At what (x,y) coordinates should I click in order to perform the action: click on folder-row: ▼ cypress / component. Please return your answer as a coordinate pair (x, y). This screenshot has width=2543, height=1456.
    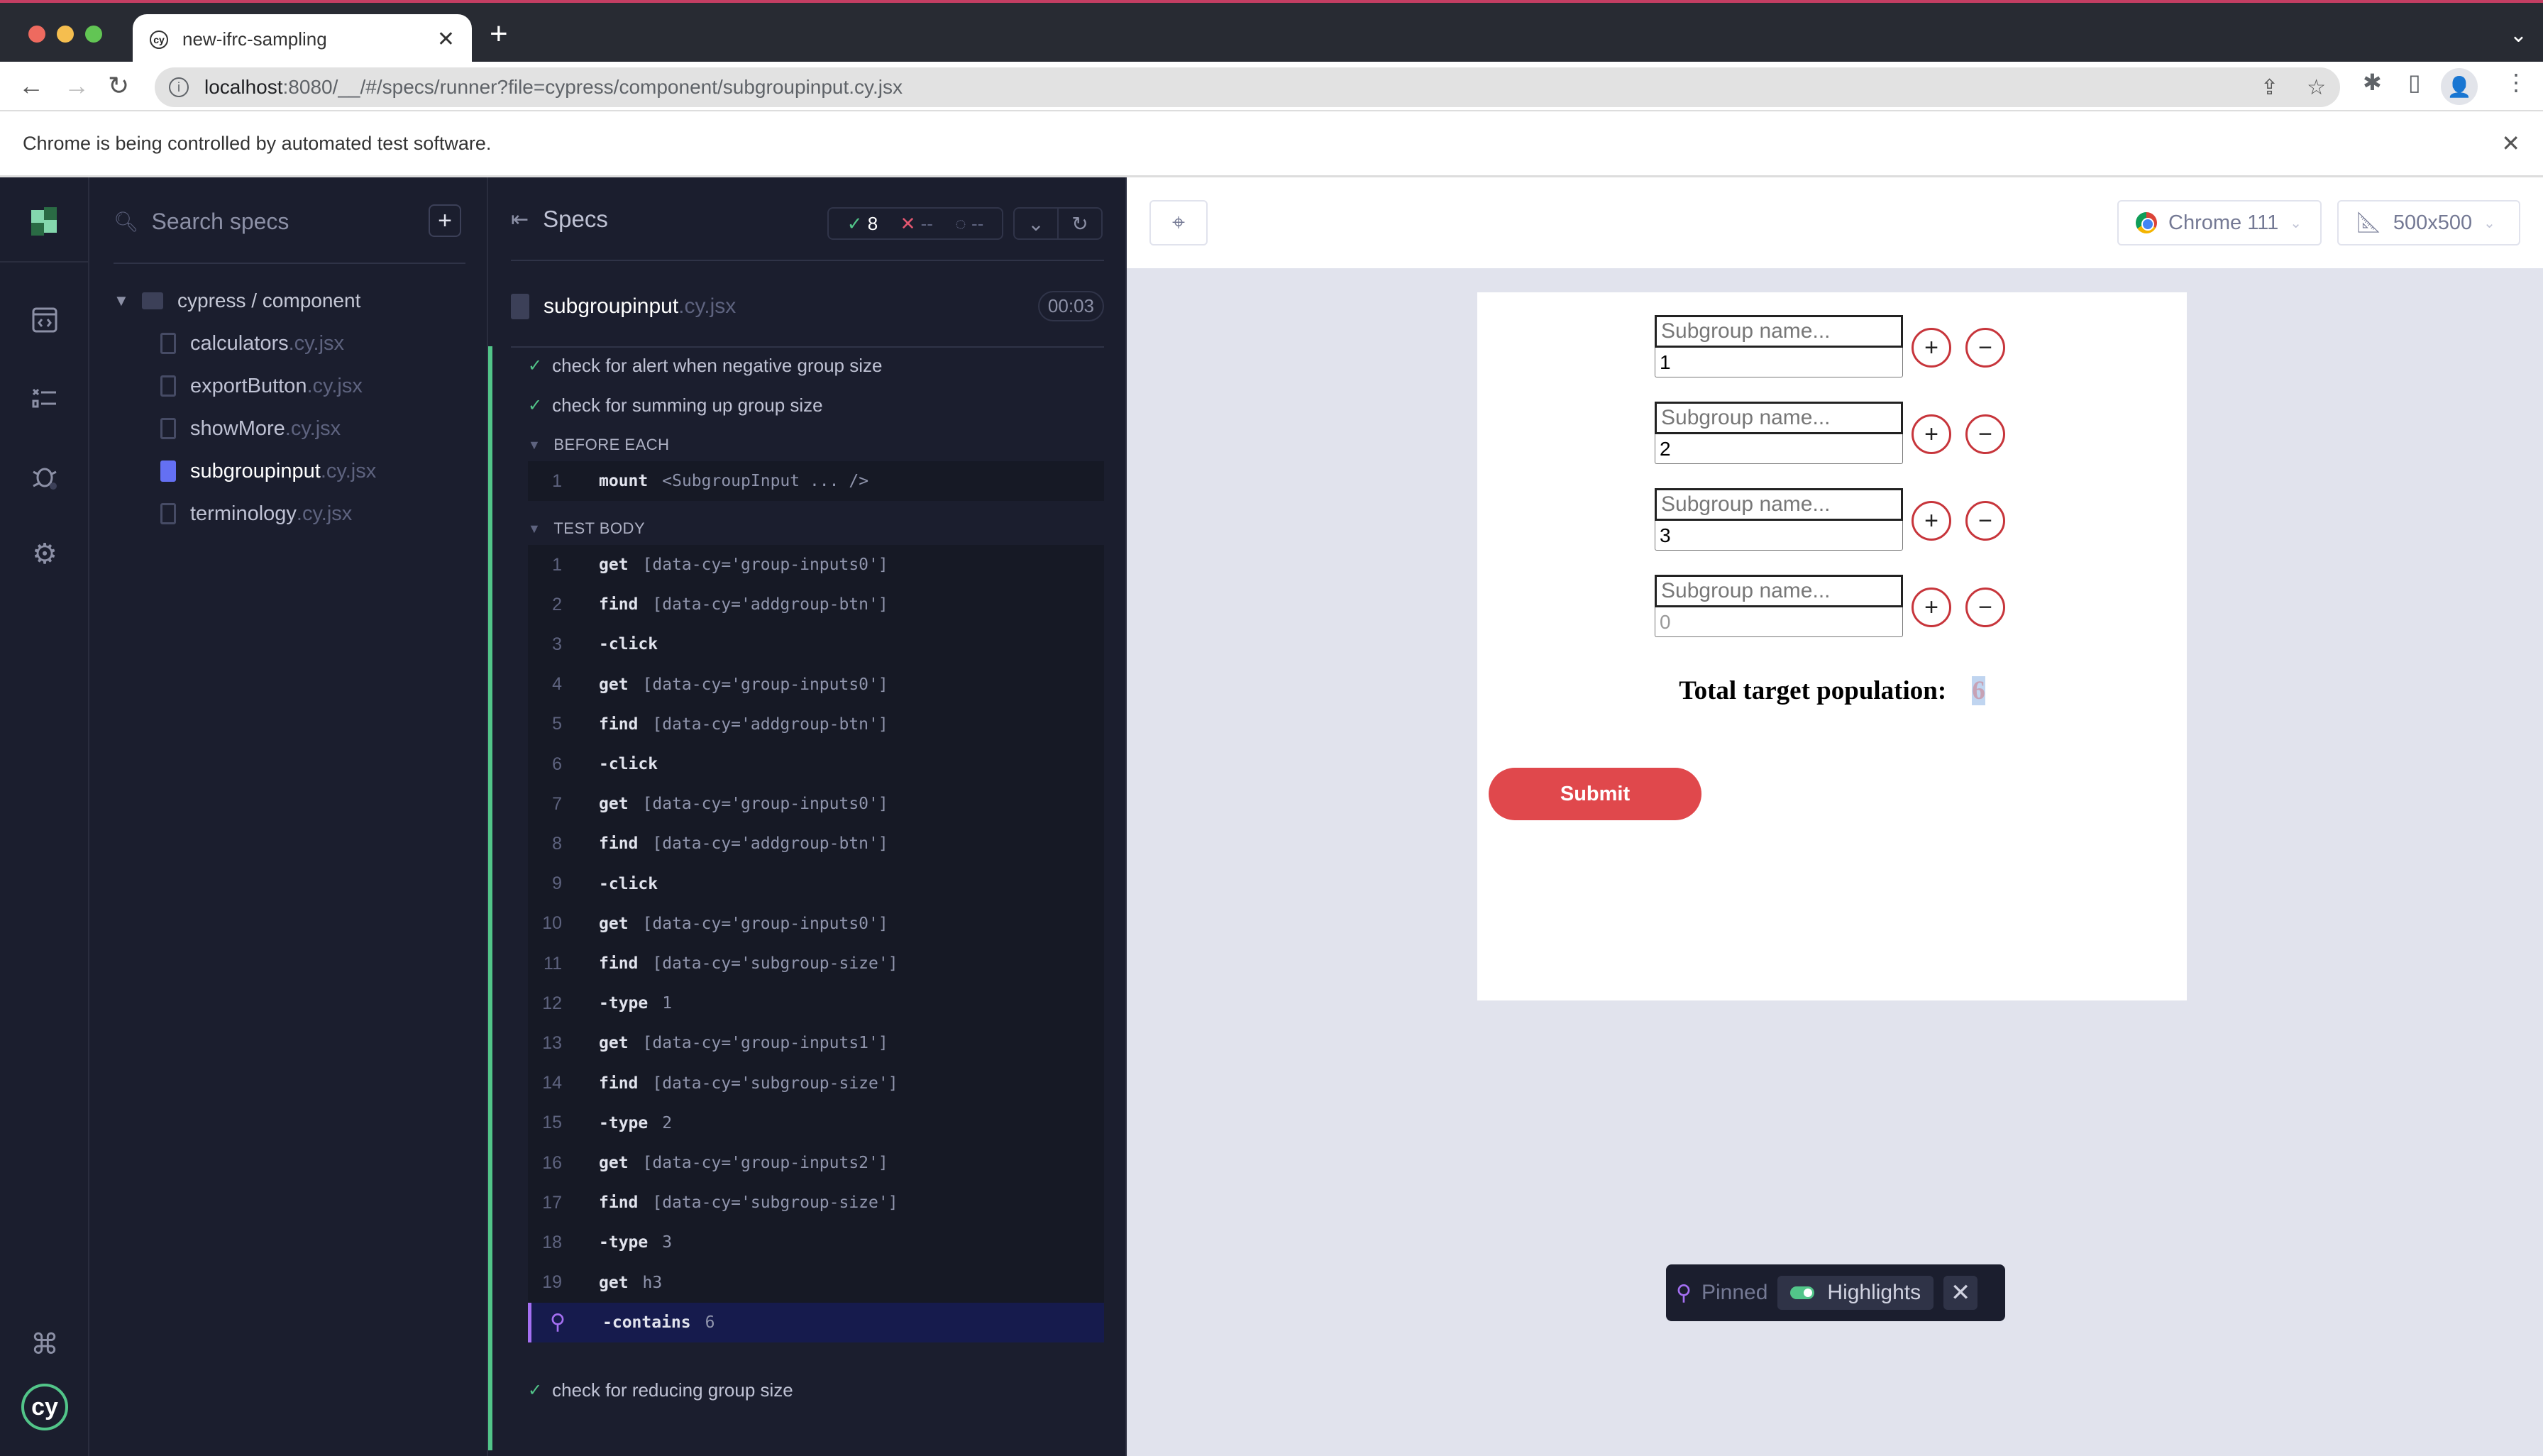
    Looking at the image, I should click on (237, 301).